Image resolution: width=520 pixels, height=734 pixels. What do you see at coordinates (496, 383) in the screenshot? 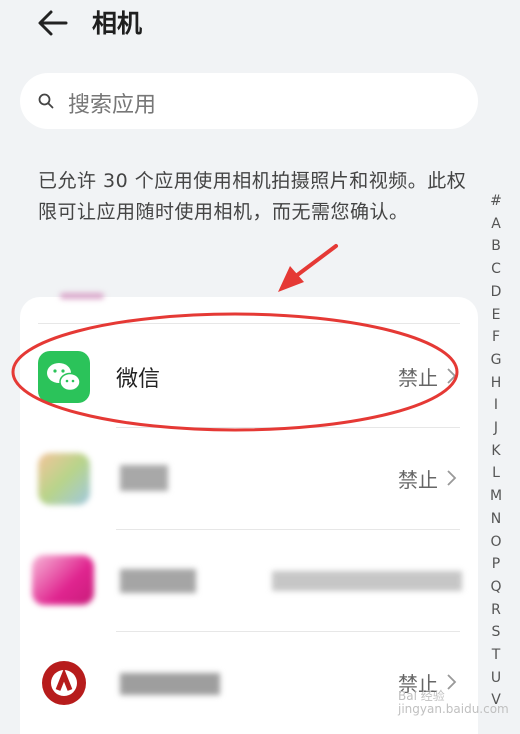
I see `alphabet-index-letter: H` at bounding box center [496, 383].